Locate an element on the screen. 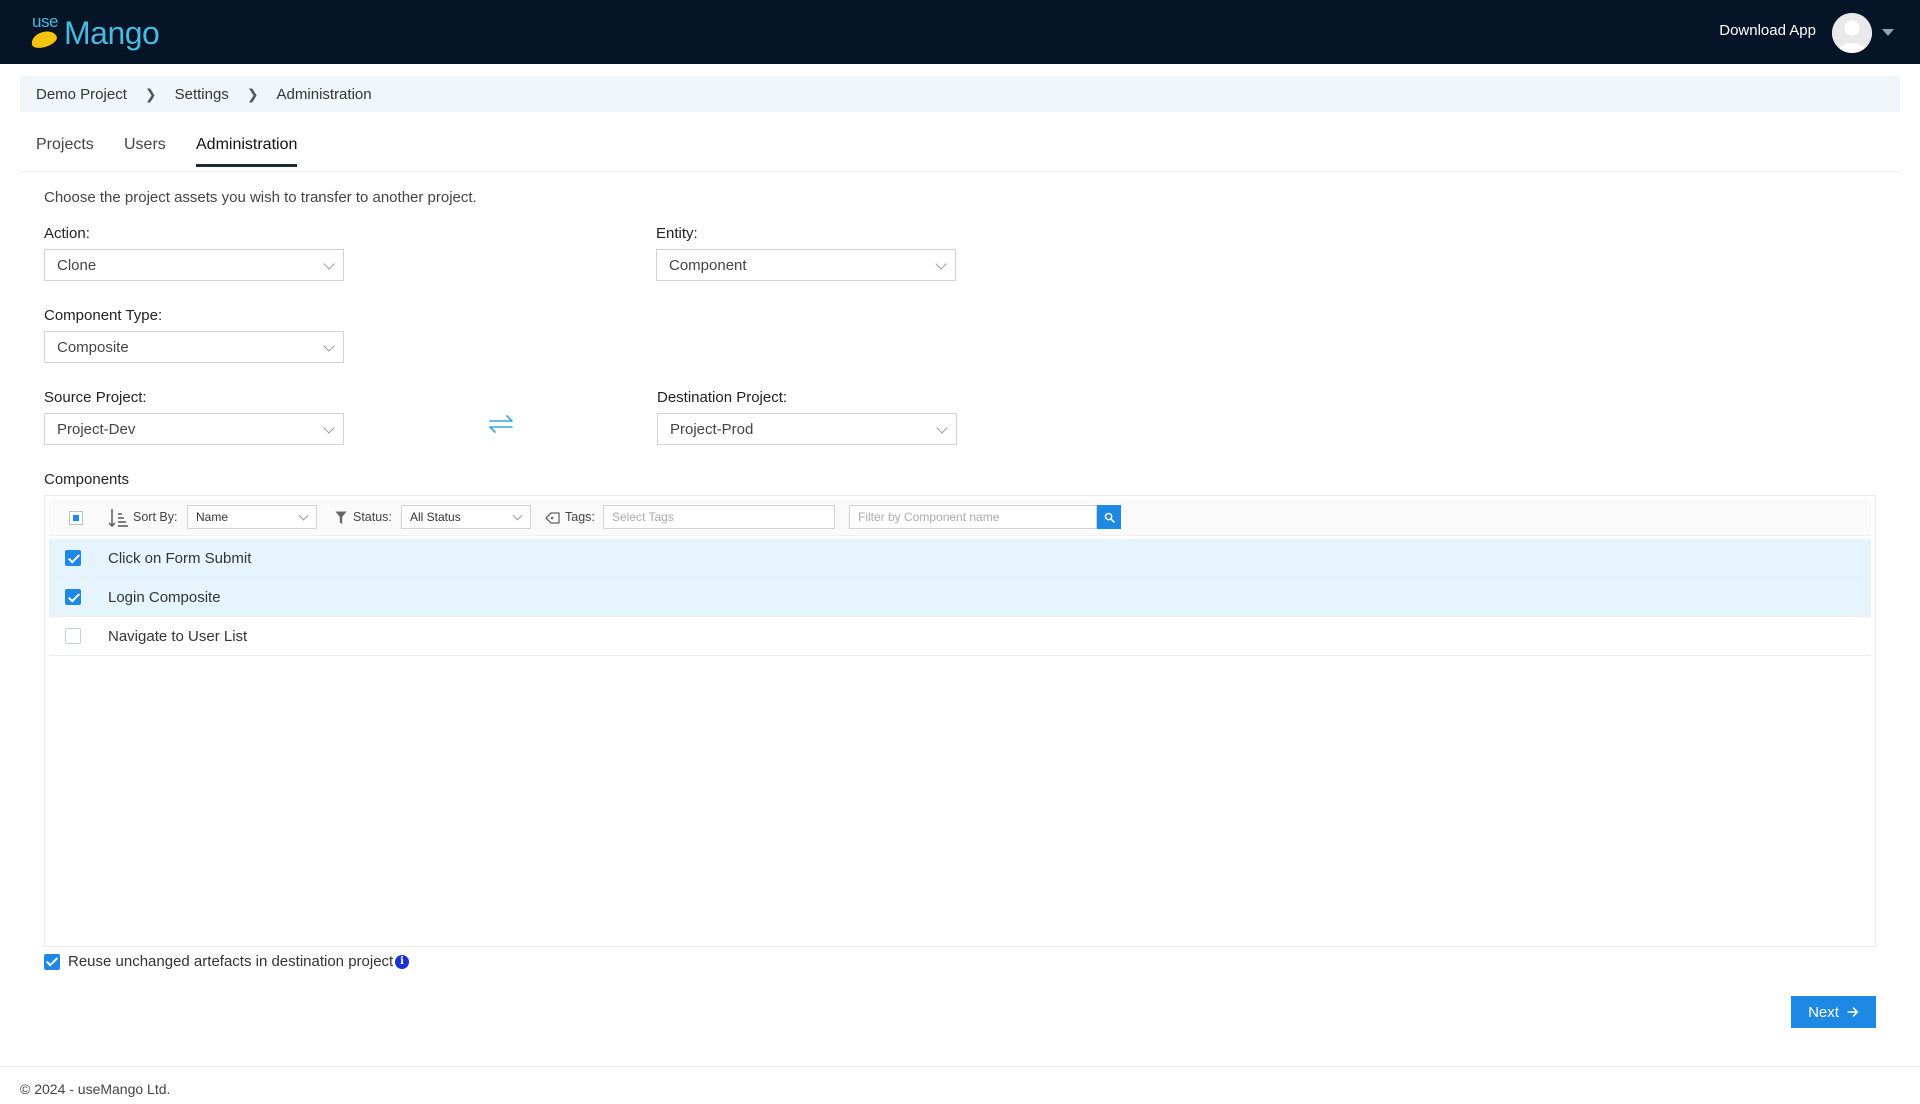  status-label: Status: is located at coordinates (372, 517).